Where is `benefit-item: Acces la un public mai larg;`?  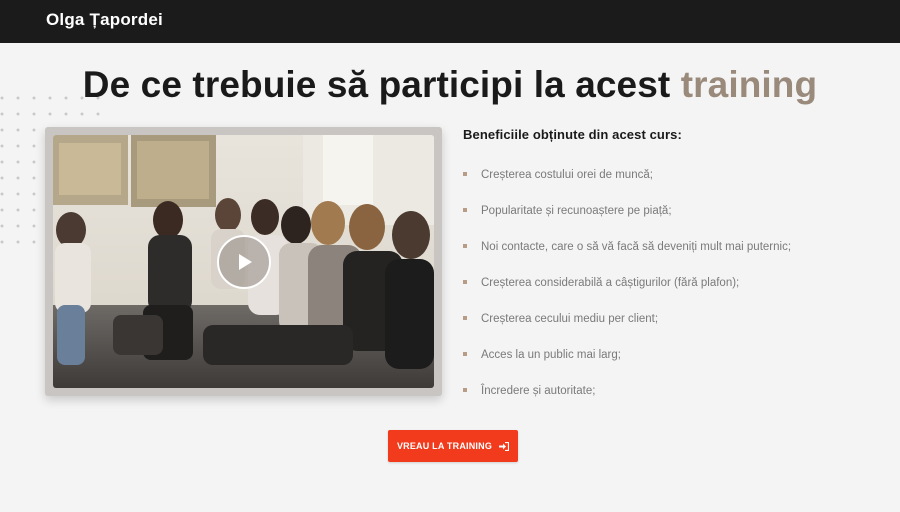
benefit-item: Acces la un public mai larg; is located at coordinates (673, 366).